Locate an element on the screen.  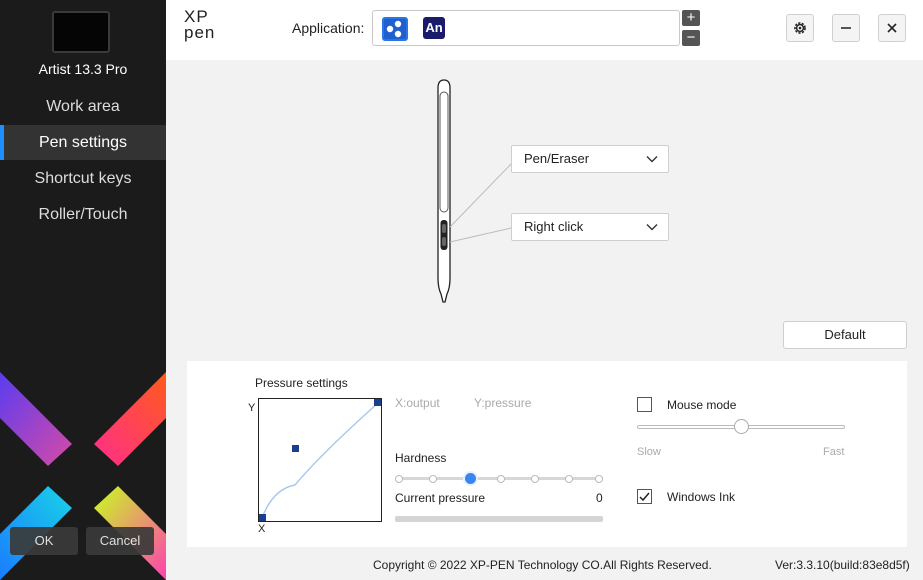
add-application-button: + is located at coordinates (691, 18).